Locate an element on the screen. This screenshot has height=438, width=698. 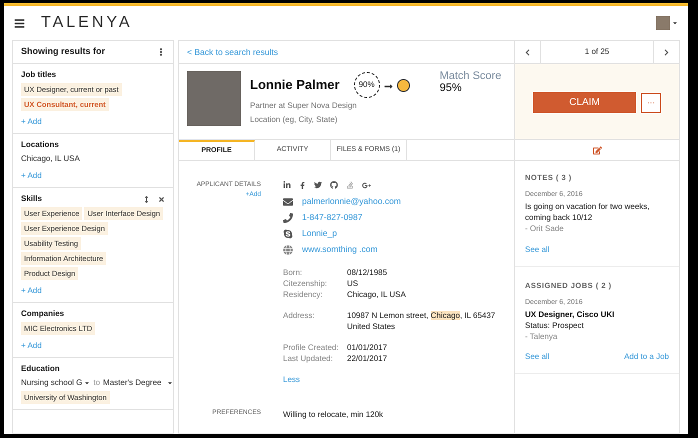
facebook-icon is located at coordinates (302, 185).